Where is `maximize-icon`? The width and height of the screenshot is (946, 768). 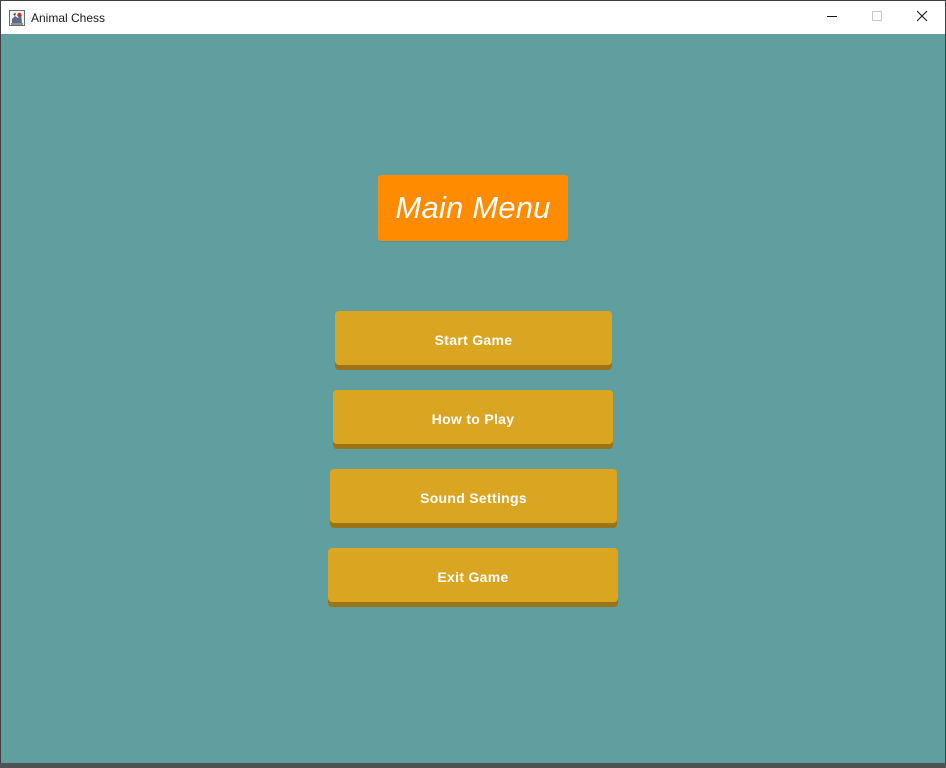
maximize-icon is located at coordinates (877, 18).